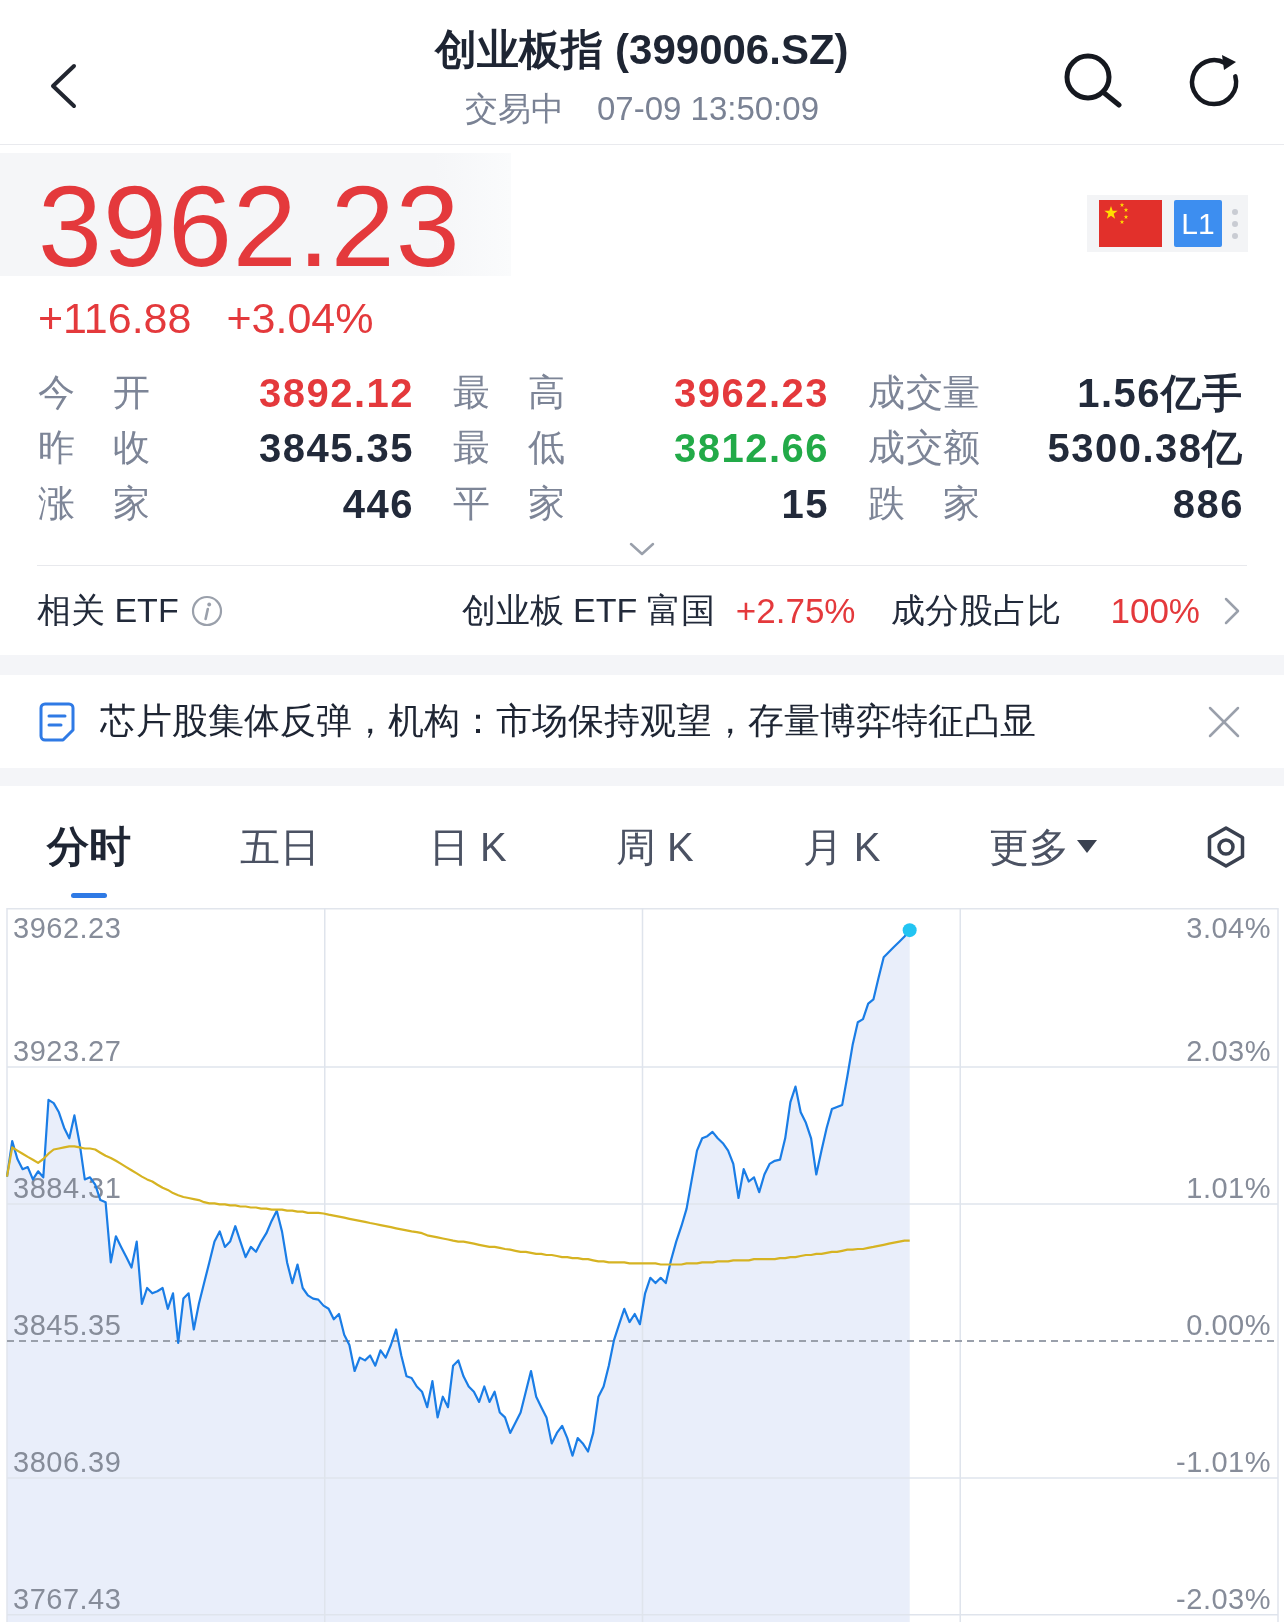 Image resolution: width=1284 pixels, height=1622 pixels. What do you see at coordinates (67, 1598) in the screenshot?
I see `price-axis-label: 3767.43` at bounding box center [67, 1598].